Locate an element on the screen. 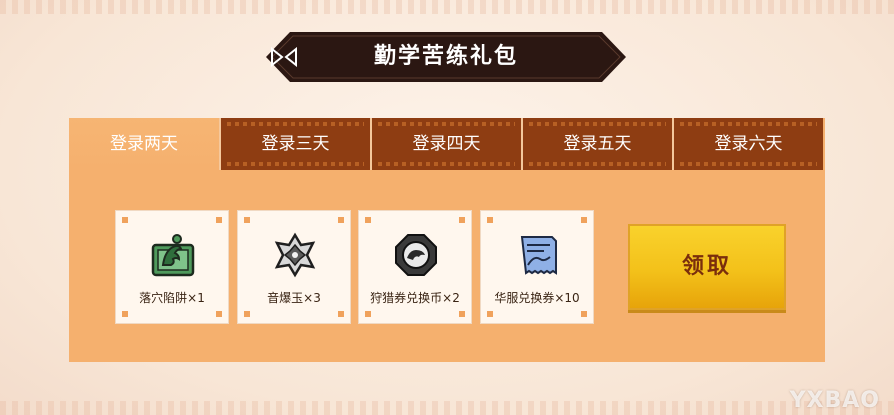 The height and width of the screenshot is (415, 894). title-banner: 勤学苦练礼包 is located at coordinates (446, 57).